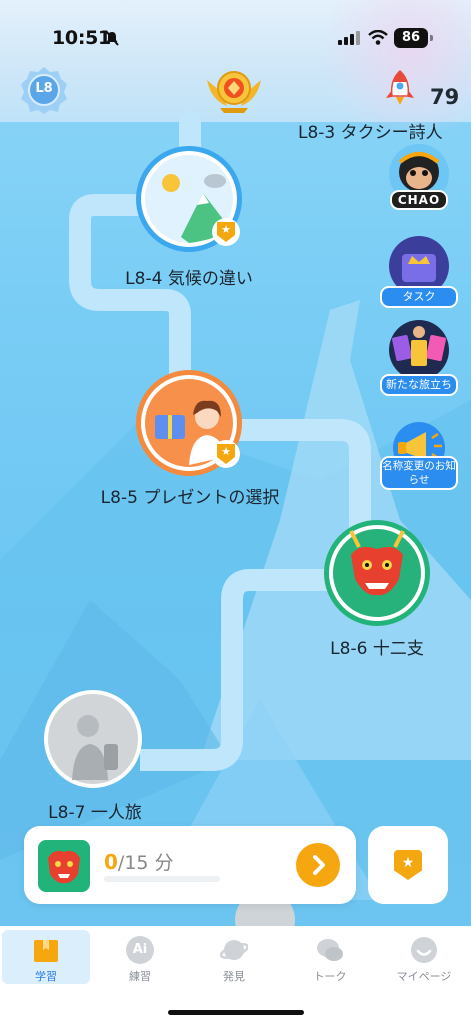 This screenshot has width=471, height=1024. I want to click on tab-talk: トーク, so click(330, 957).